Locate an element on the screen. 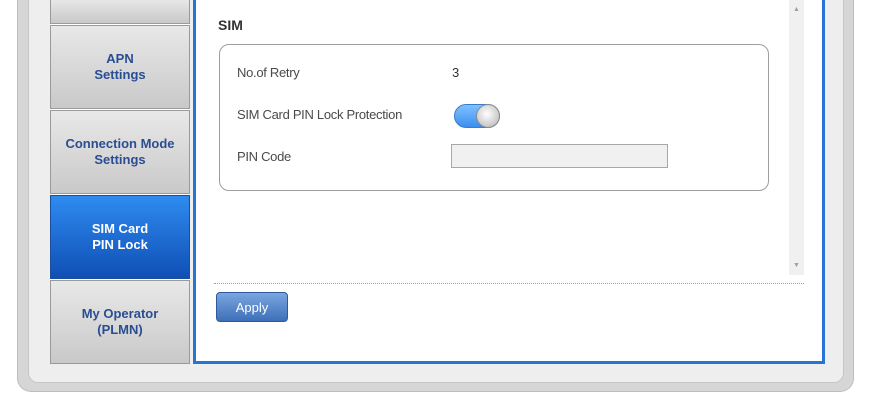 The image size is (869, 398). scroll-down-arrow-icon: ▼ is located at coordinates (796, 265).